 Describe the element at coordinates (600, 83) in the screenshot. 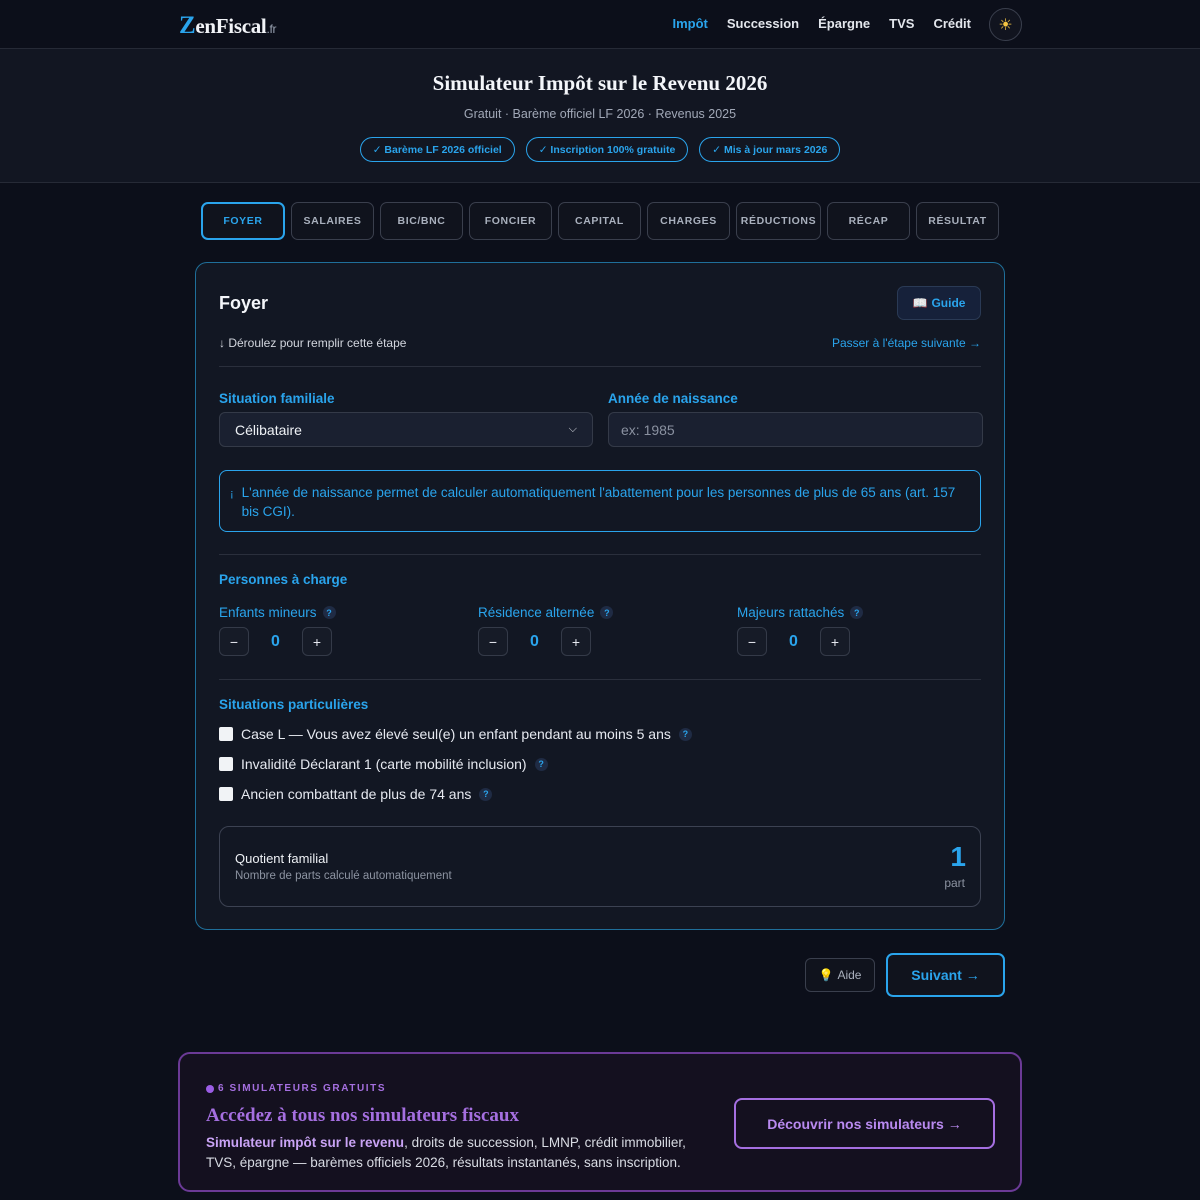

I see `page-title: Simulateur Impôt sur le Revenu 2026` at that location.